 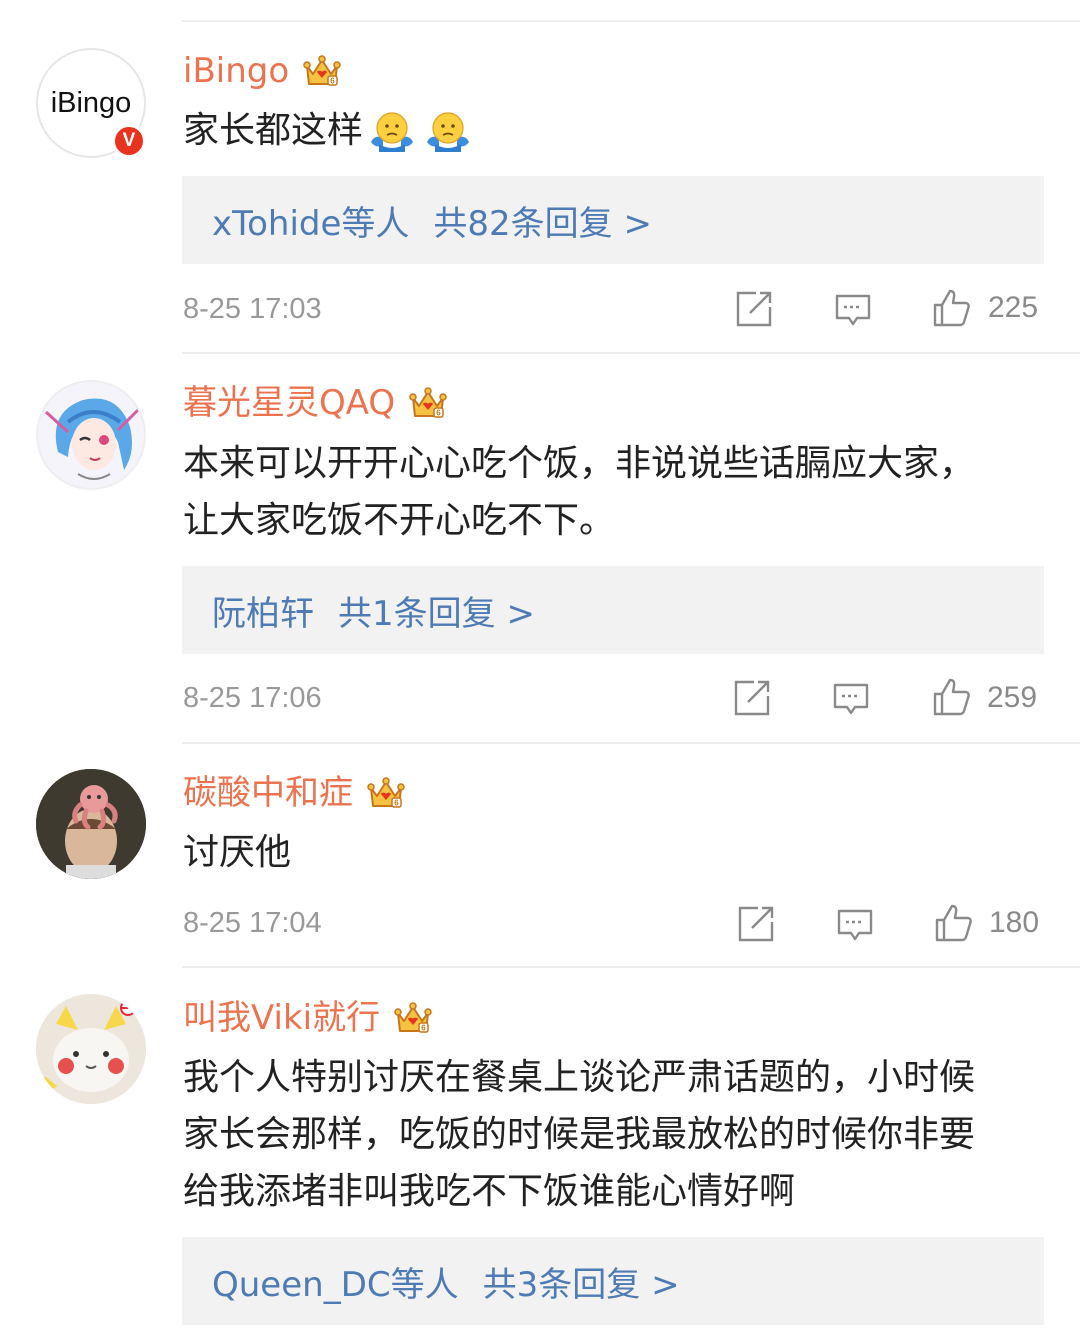 What do you see at coordinates (436, 610) in the screenshot?
I see `reply-count-link: 共1条回复 >` at bounding box center [436, 610].